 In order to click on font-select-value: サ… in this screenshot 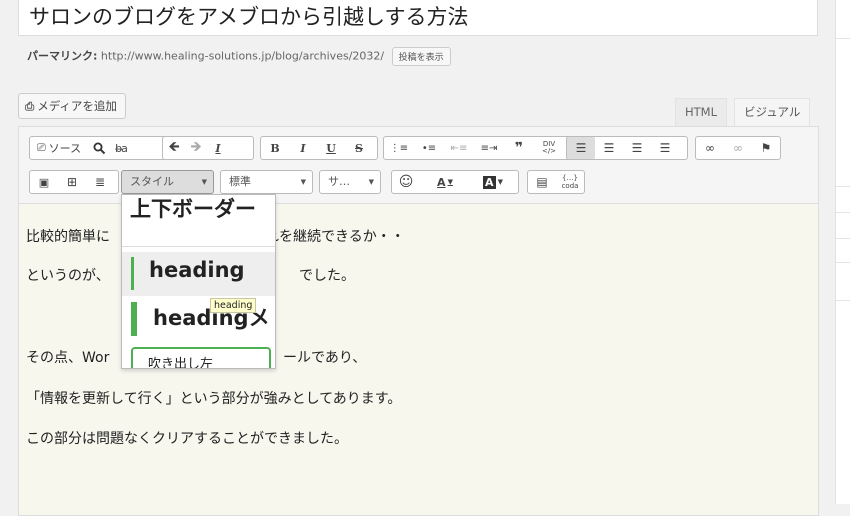, I will do `click(339, 181)`.